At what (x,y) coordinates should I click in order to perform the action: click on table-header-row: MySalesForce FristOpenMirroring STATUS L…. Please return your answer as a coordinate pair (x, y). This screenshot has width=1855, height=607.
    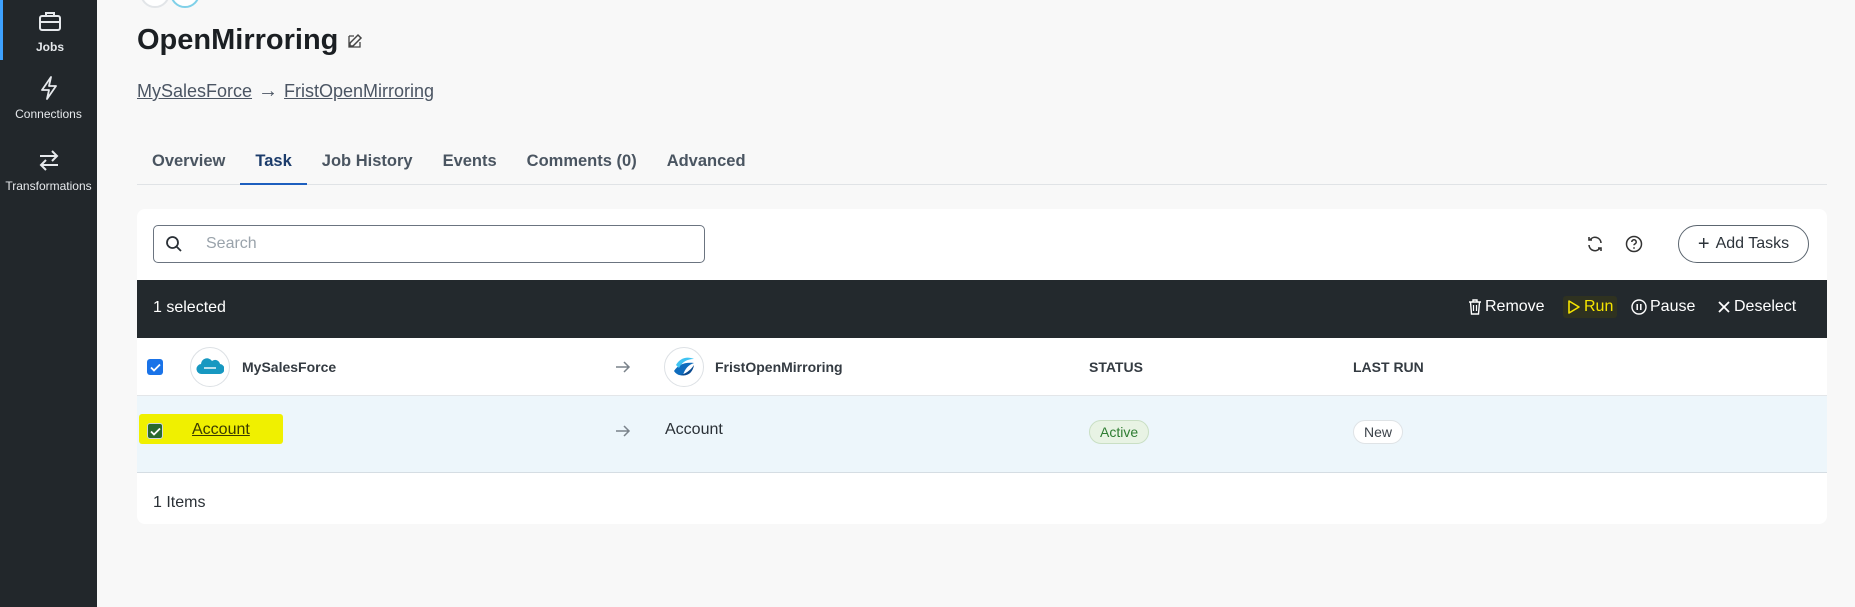
    Looking at the image, I should click on (982, 367).